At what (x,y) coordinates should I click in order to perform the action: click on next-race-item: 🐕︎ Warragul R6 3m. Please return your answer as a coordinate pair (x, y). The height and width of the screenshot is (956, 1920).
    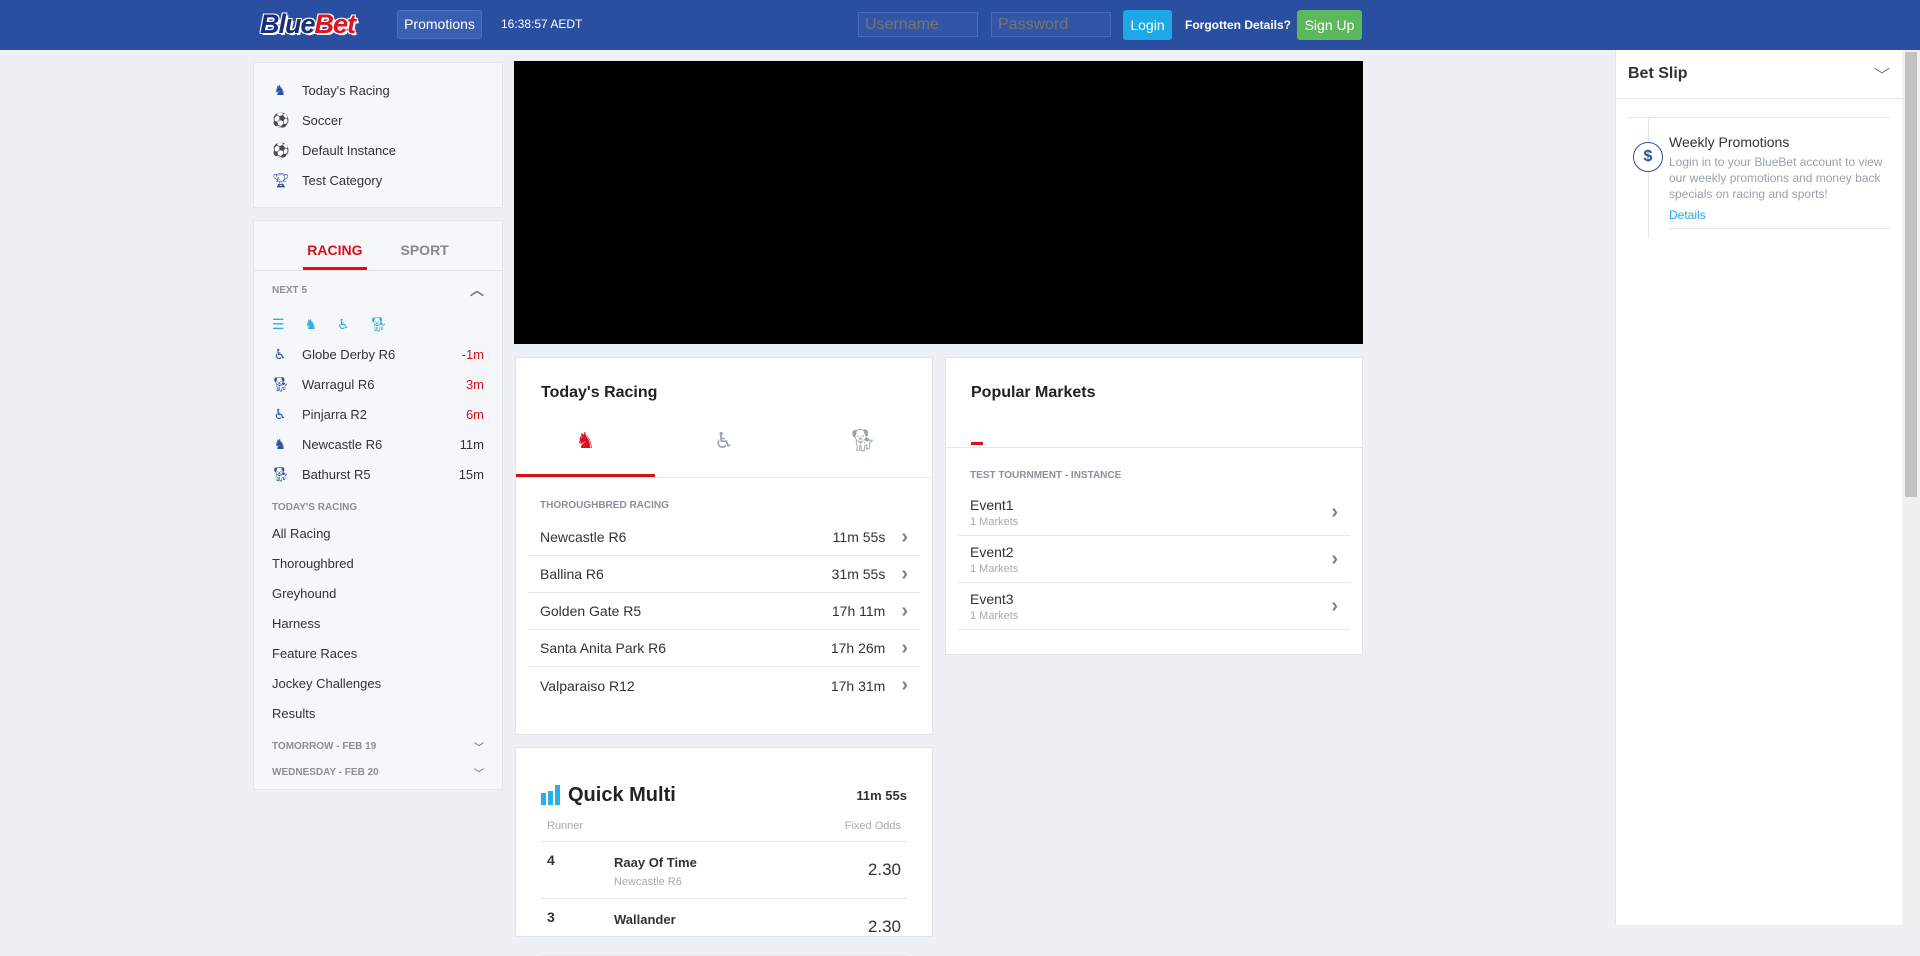
    Looking at the image, I should click on (378, 384).